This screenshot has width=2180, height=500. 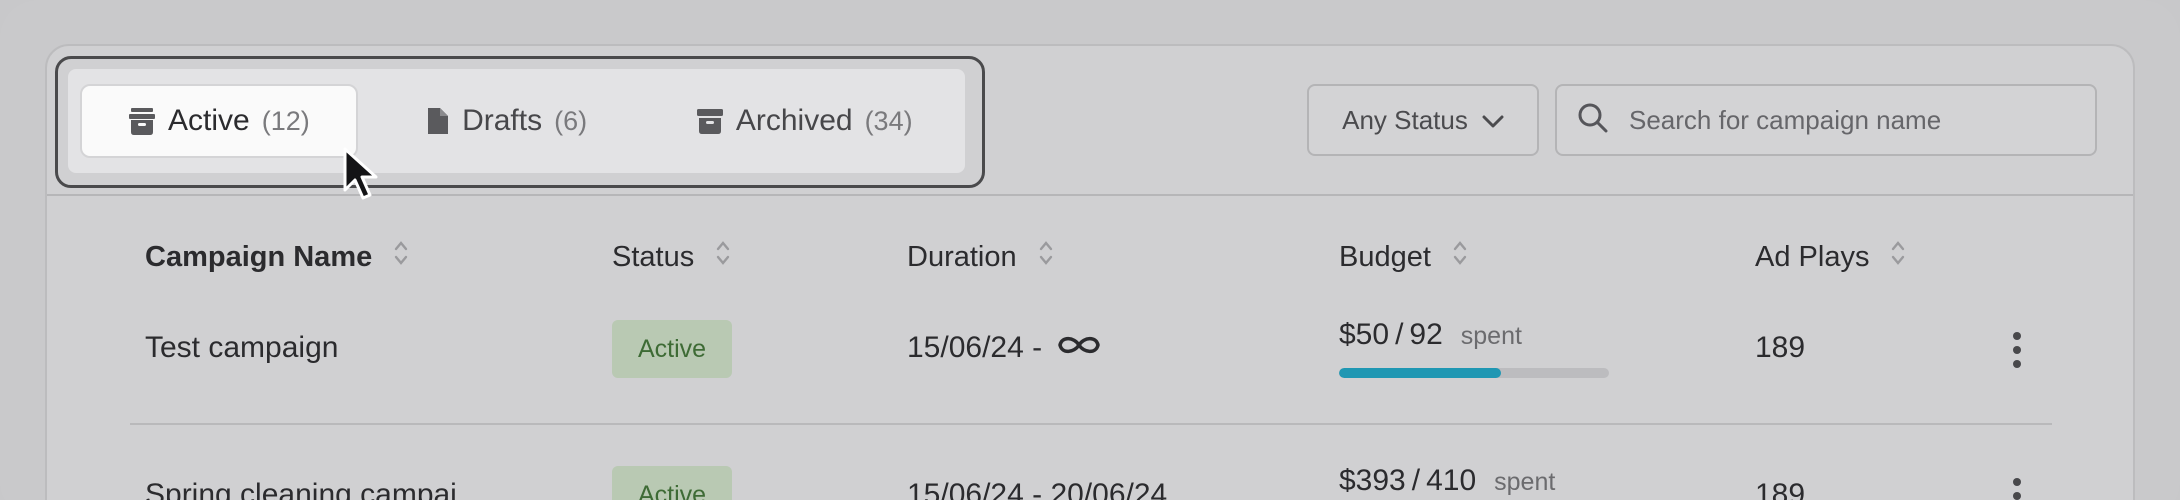 I want to click on budget-cell: $50 / 92 spent, so click(x=1430, y=335).